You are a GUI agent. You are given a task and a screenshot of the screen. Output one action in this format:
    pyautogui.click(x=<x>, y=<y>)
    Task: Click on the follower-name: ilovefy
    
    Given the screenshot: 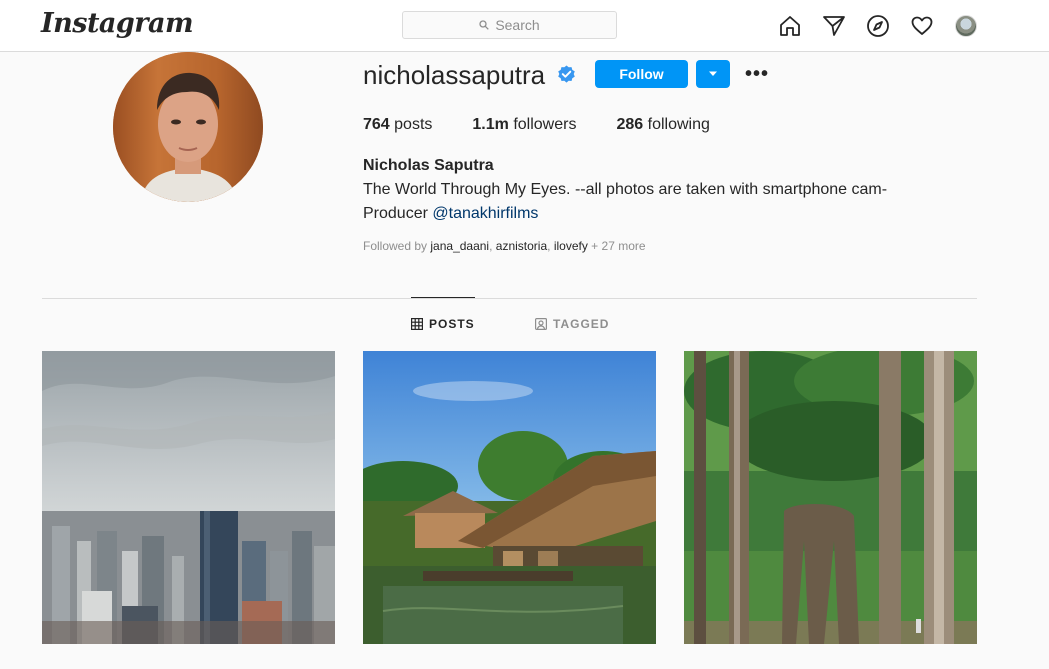 What is the action you would take?
    pyautogui.click(x=571, y=246)
    